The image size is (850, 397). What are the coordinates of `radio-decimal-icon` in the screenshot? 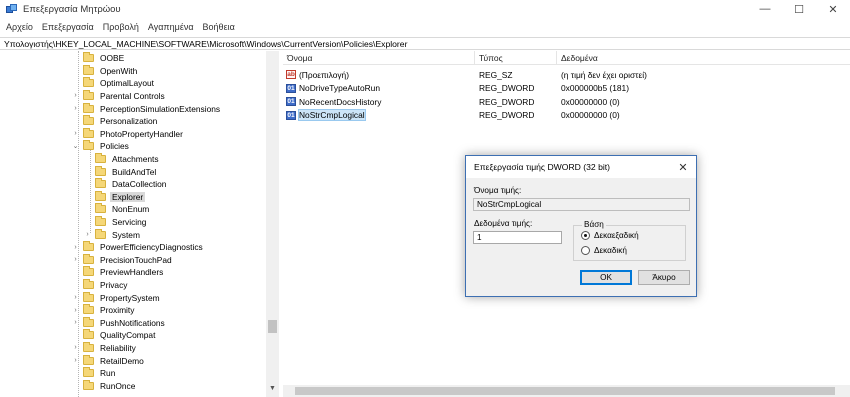 It's located at (585, 250).